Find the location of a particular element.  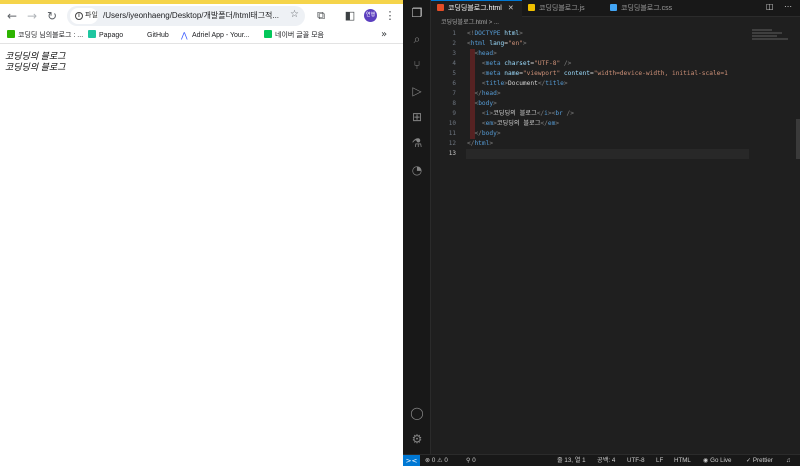

line-number: 9 is located at coordinates (454, 113).